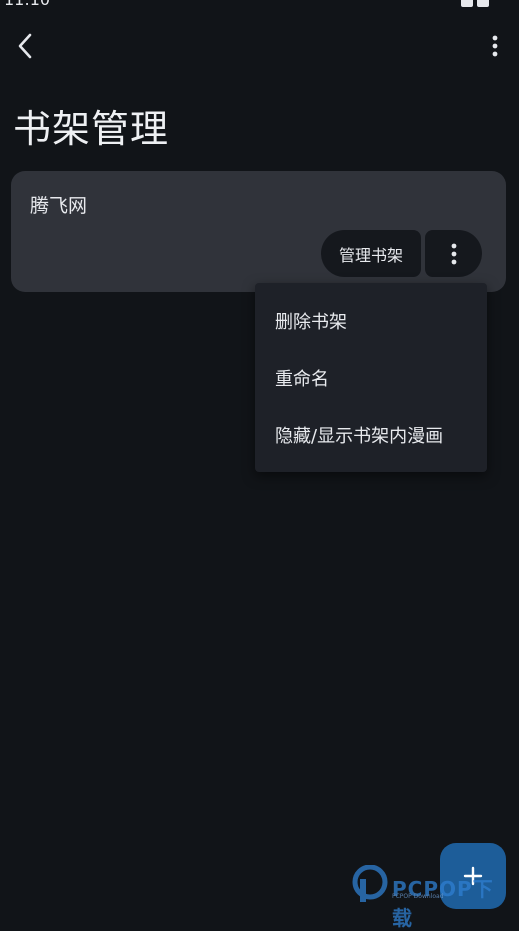  What do you see at coordinates (258, 231) in the screenshot?
I see `shelf-card: 腾飞网 管理书架` at bounding box center [258, 231].